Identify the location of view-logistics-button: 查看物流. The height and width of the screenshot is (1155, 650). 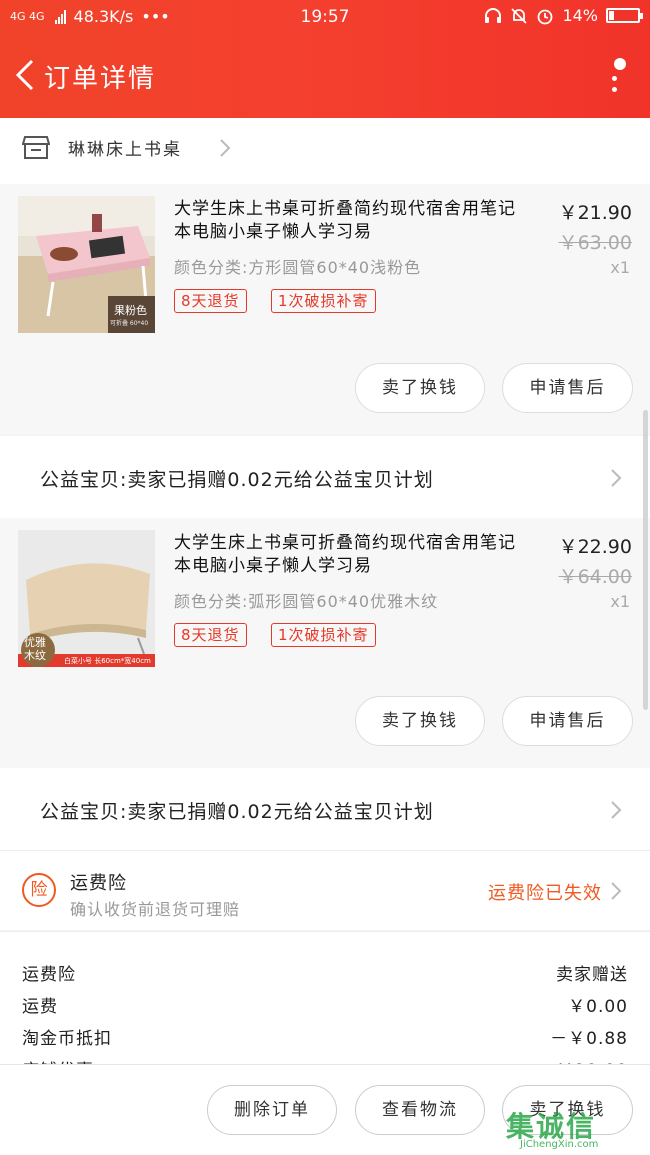
(420, 1110).